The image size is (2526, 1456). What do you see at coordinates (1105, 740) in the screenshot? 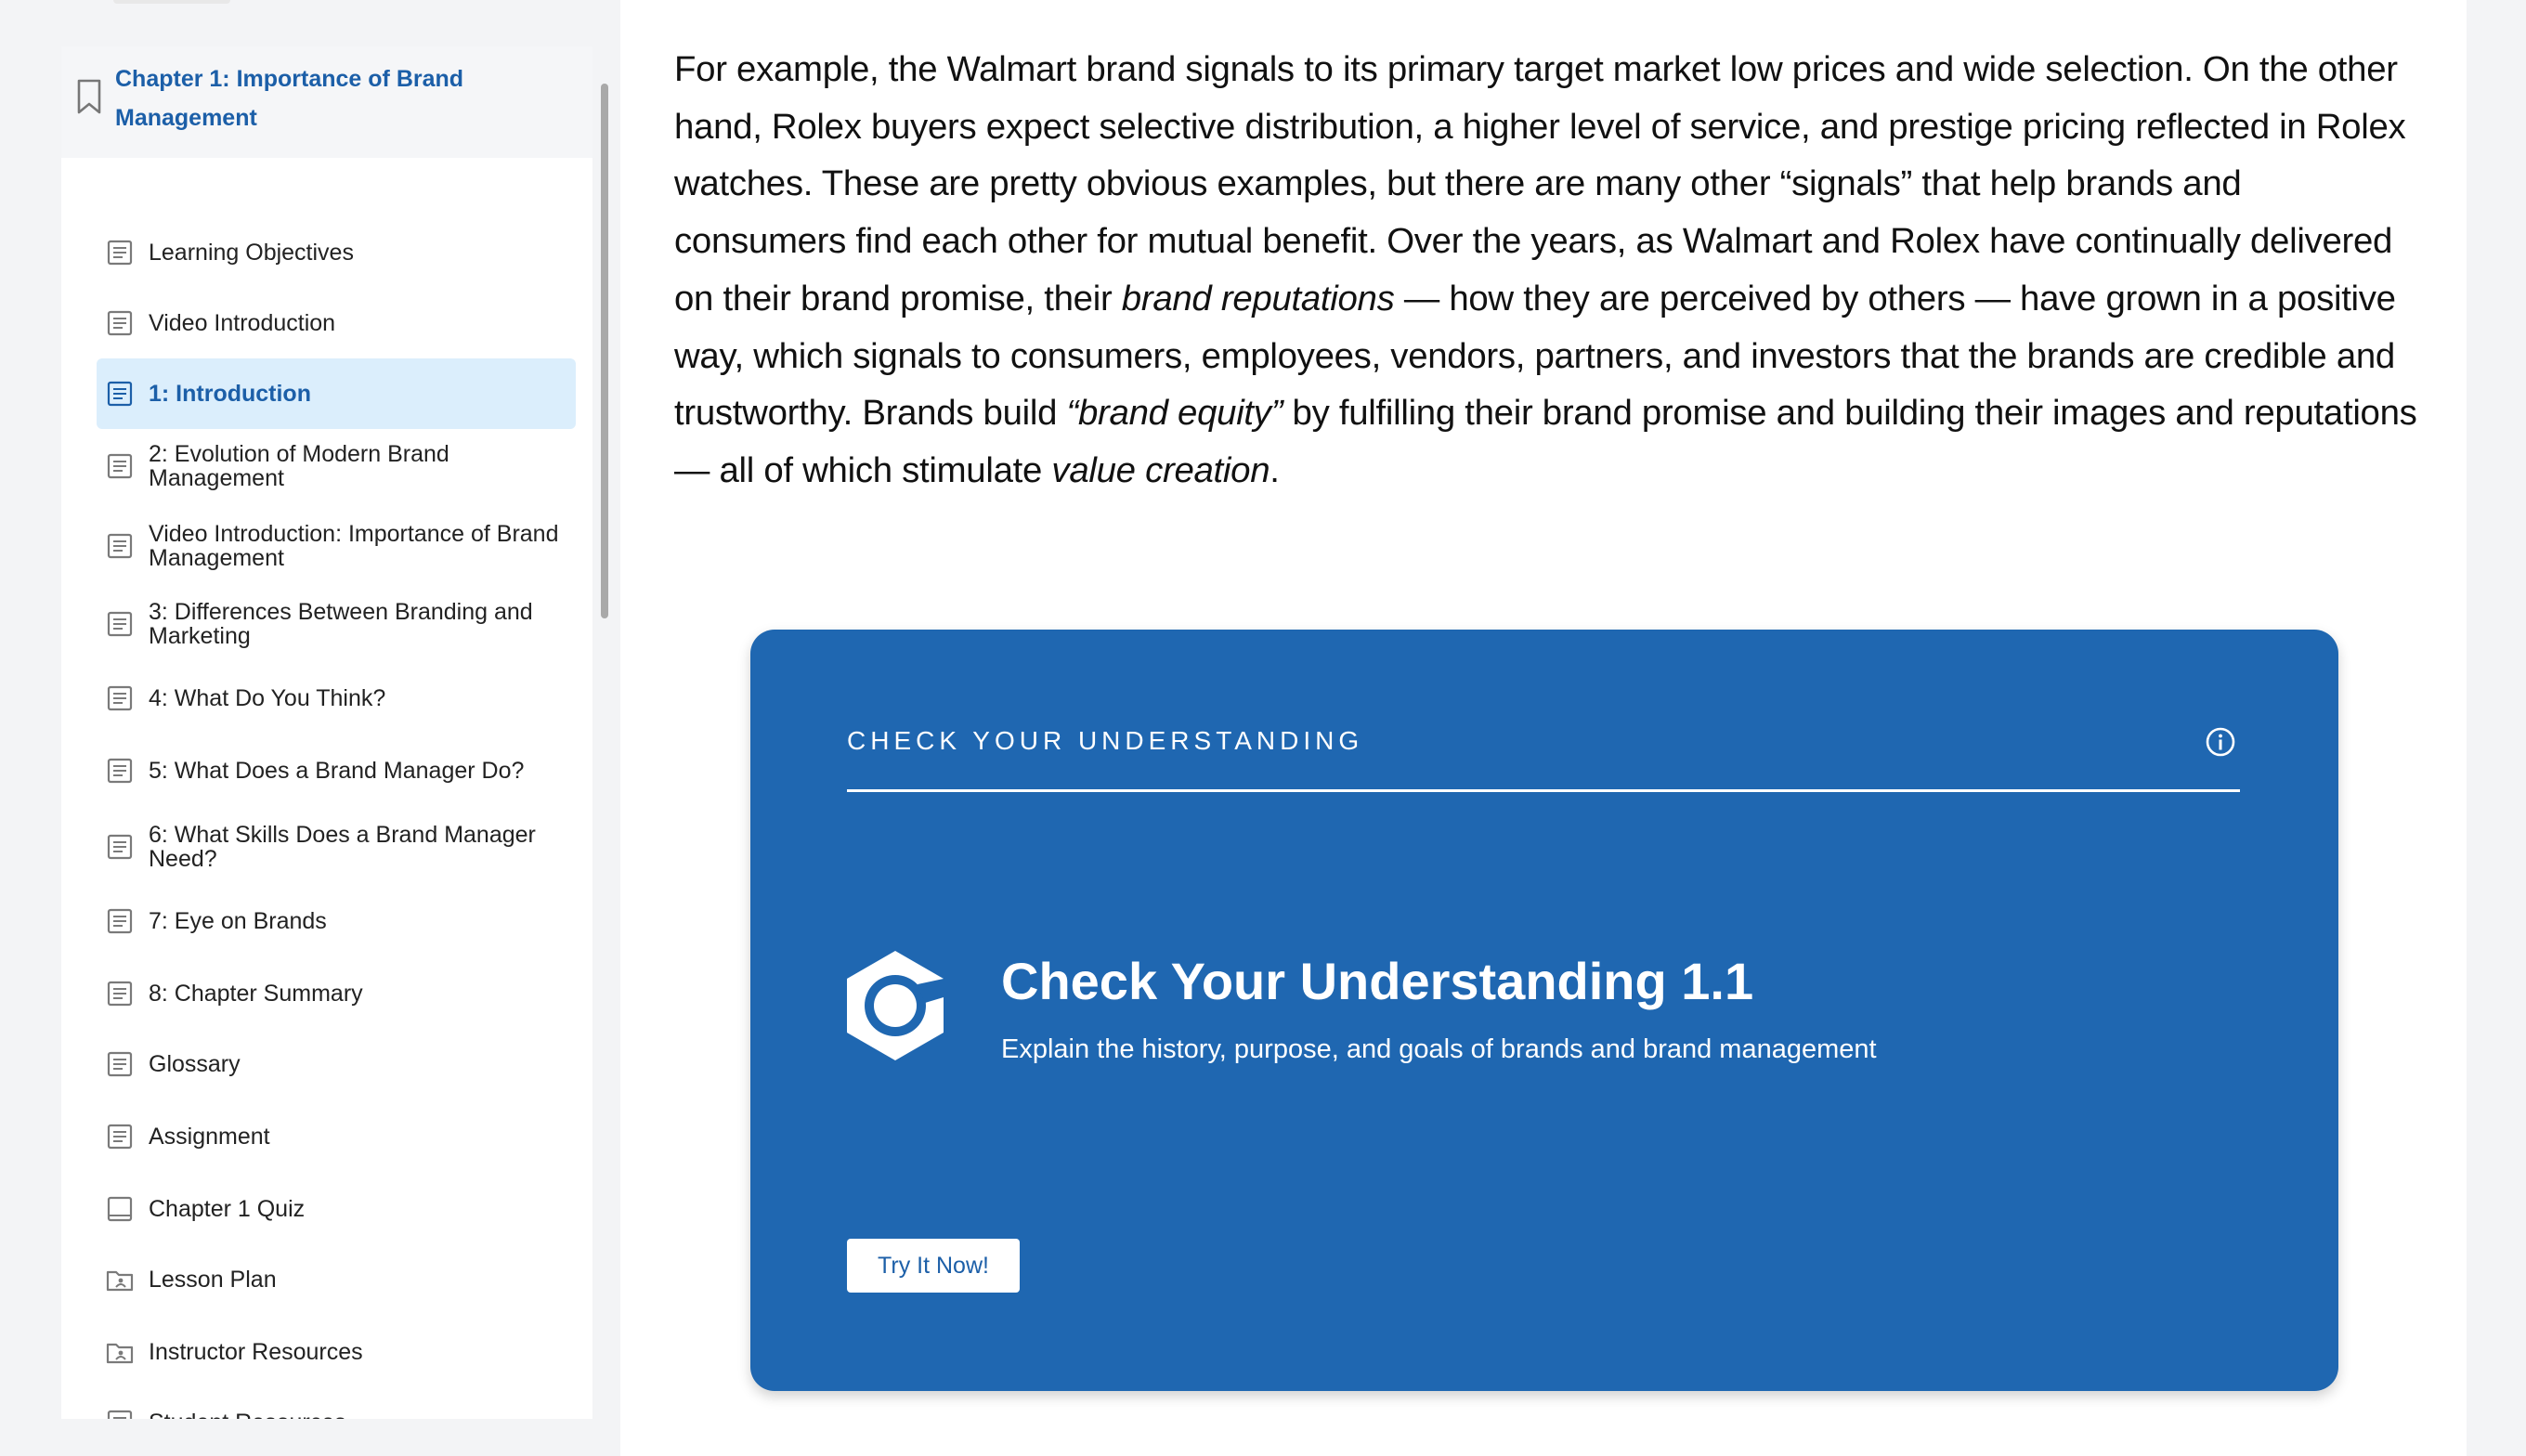
I see `card-section-label: CHECK YOUR UNDERSTANDING` at bounding box center [1105, 740].